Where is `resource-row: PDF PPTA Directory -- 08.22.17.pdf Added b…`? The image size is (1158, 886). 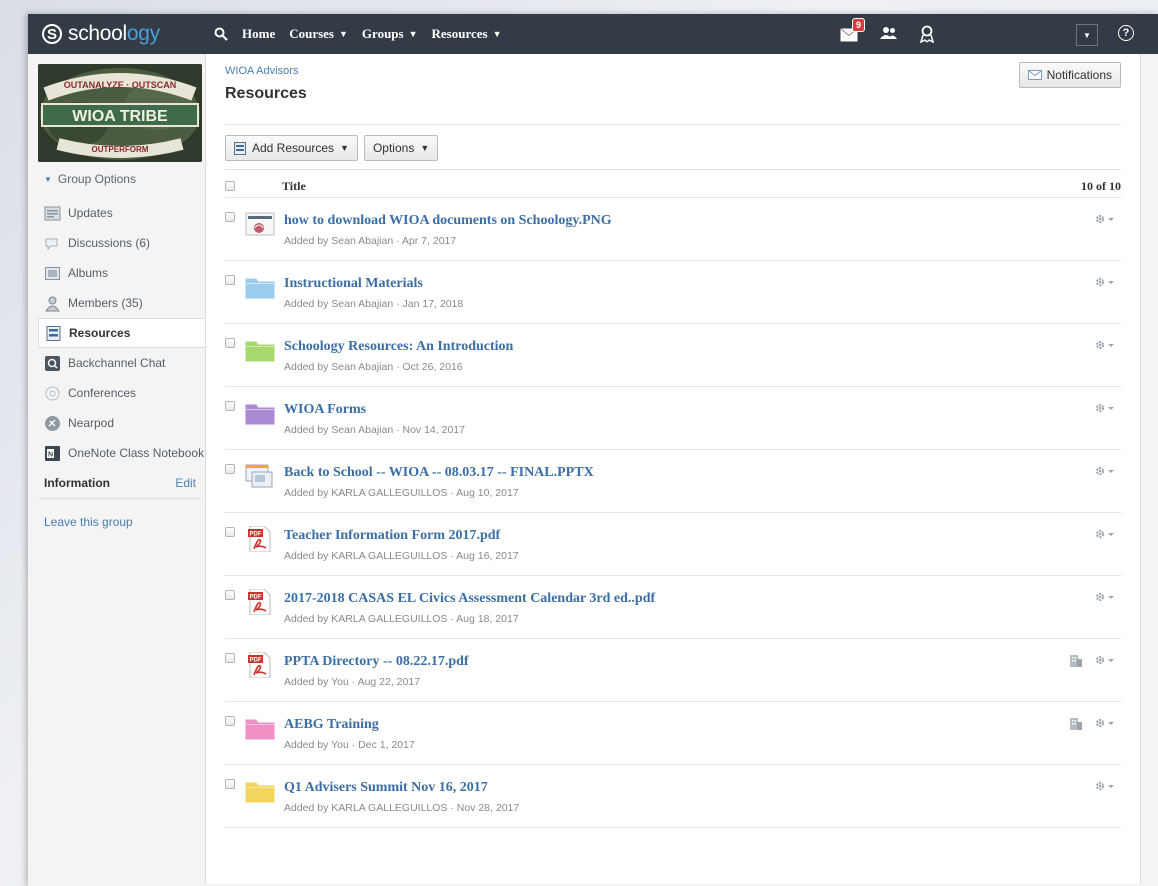 resource-row: PDF PPTA Directory -- 08.22.17.pdf Added b… is located at coordinates (673, 669).